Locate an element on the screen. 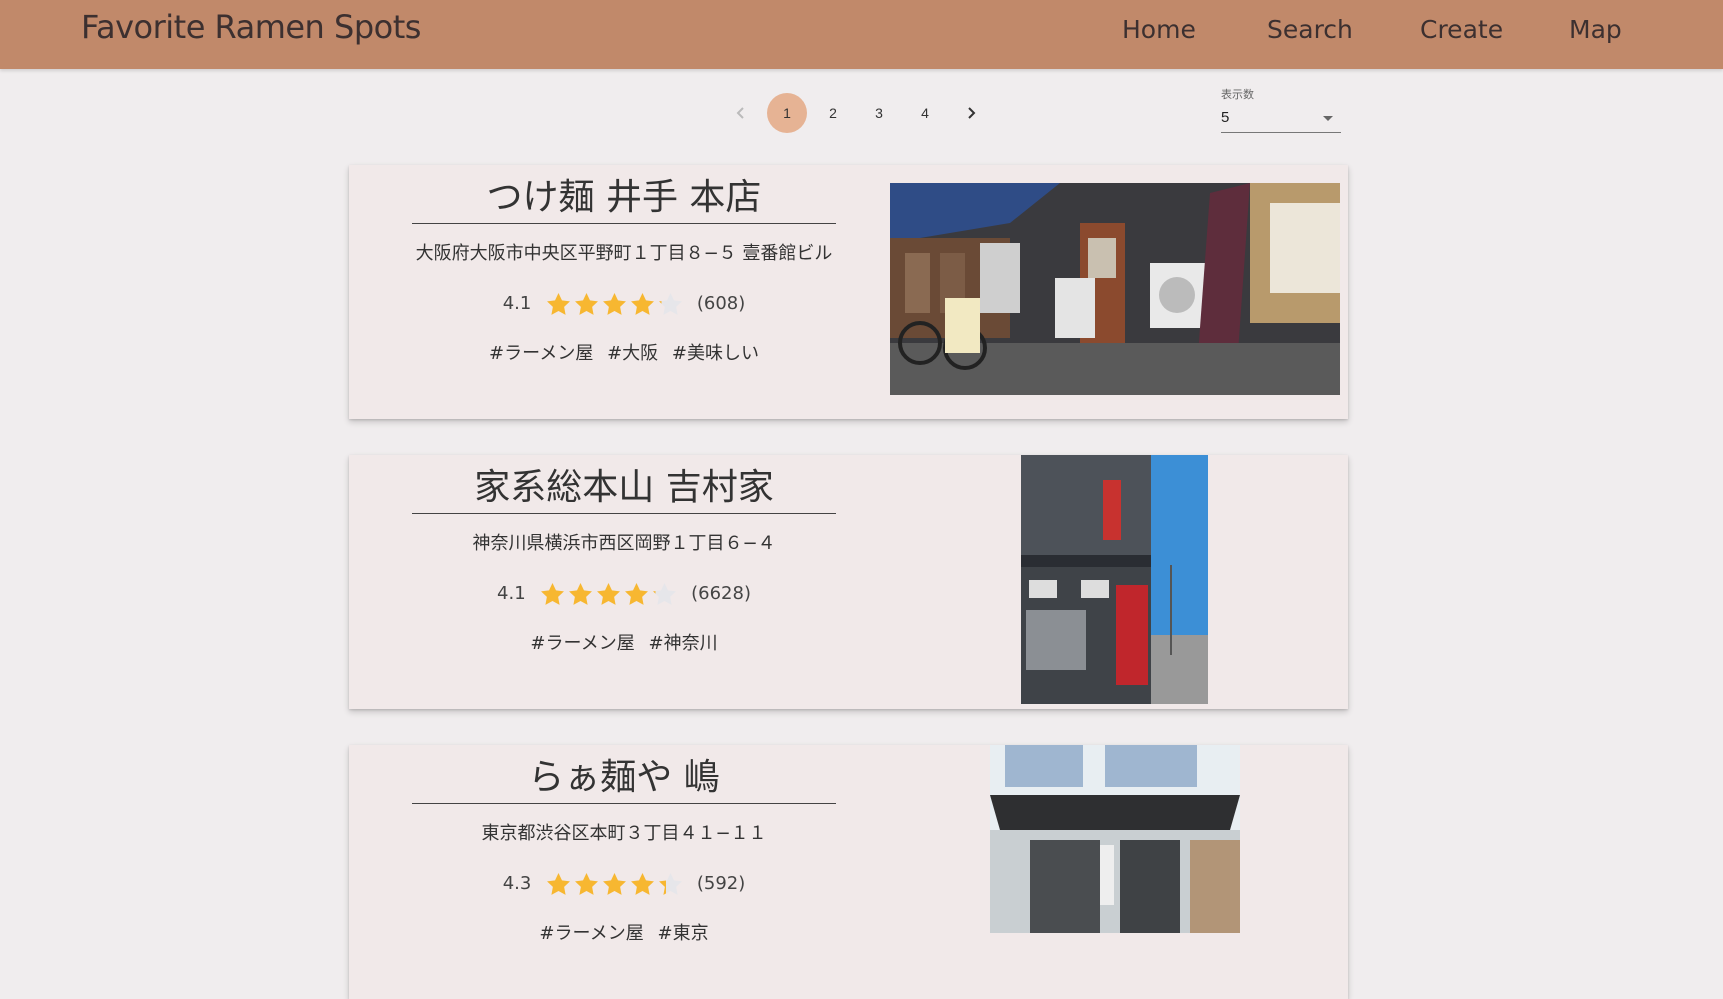 The height and width of the screenshot is (999, 1723). chevron-right-icon is located at coordinates (972, 113).